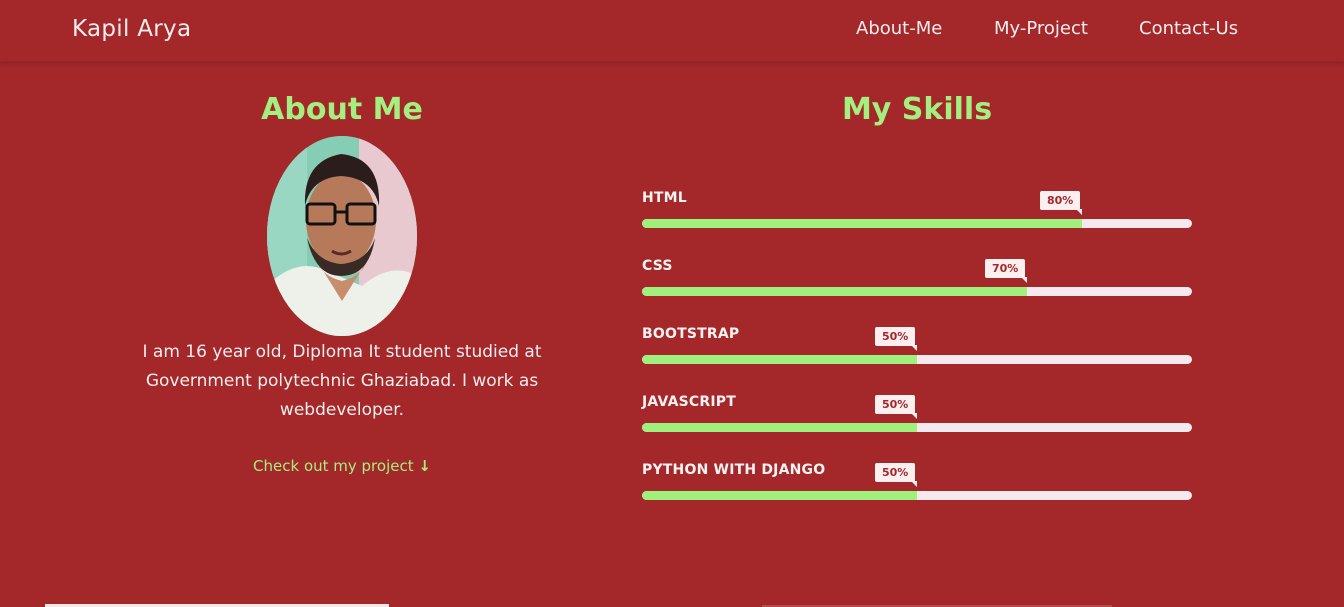 This screenshot has height=607, width=1344. Describe the element at coordinates (689, 402) in the screenshot. I see `skill-name: JAVASCRIPT` at that location.